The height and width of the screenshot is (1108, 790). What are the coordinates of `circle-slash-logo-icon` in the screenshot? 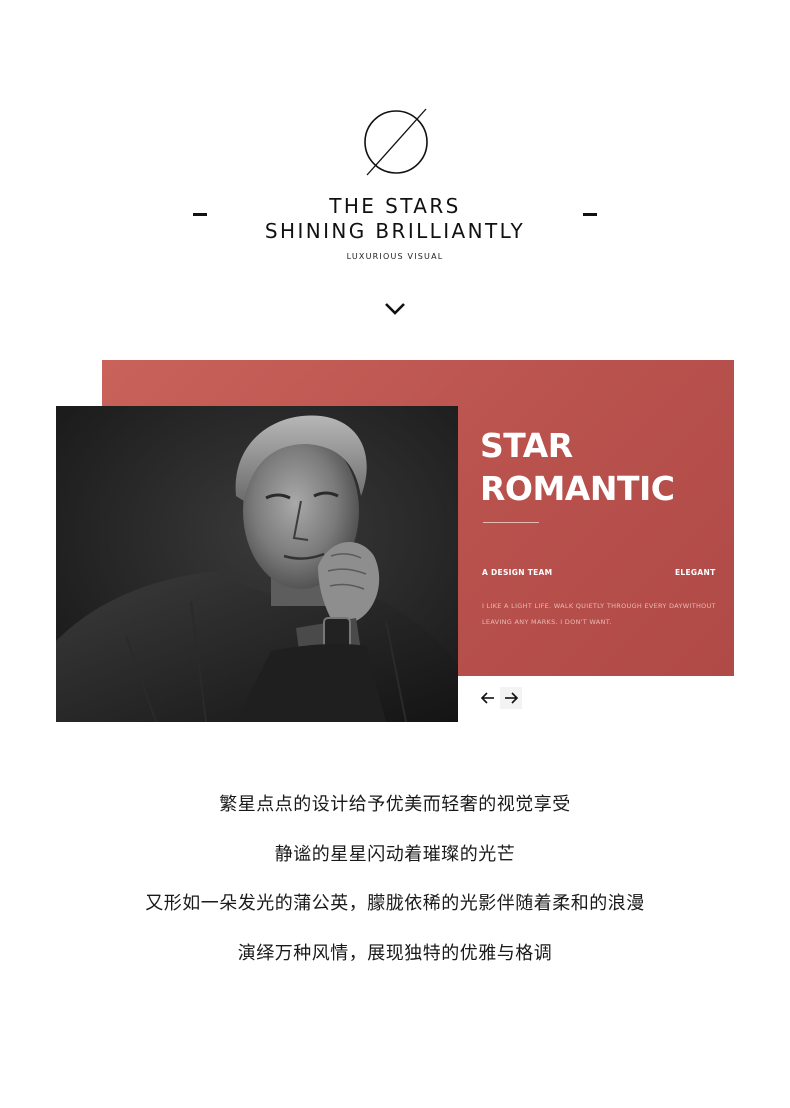 It's located at (396, 142).